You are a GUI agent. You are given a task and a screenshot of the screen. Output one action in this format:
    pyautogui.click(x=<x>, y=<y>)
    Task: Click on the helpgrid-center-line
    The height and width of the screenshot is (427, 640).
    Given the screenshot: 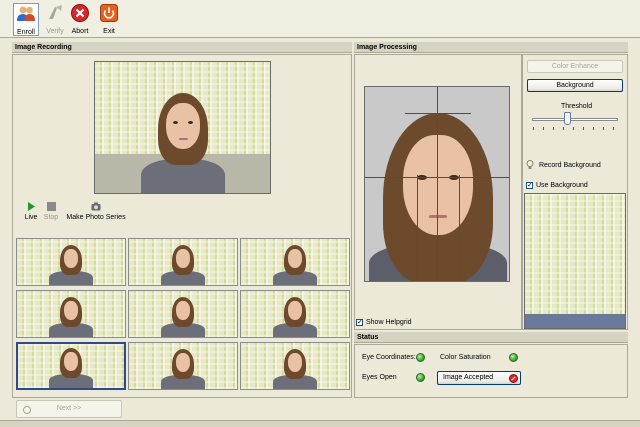 What is the action you would take?
    pyautogui.click(x=437, y=184)
    